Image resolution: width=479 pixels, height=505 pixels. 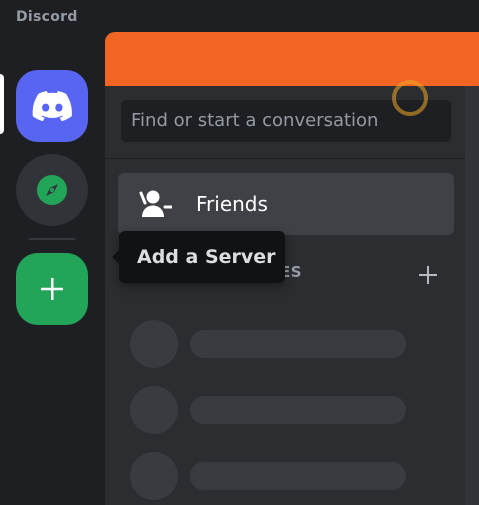 I want to click on add-server-button, so click(x=52, y=289).